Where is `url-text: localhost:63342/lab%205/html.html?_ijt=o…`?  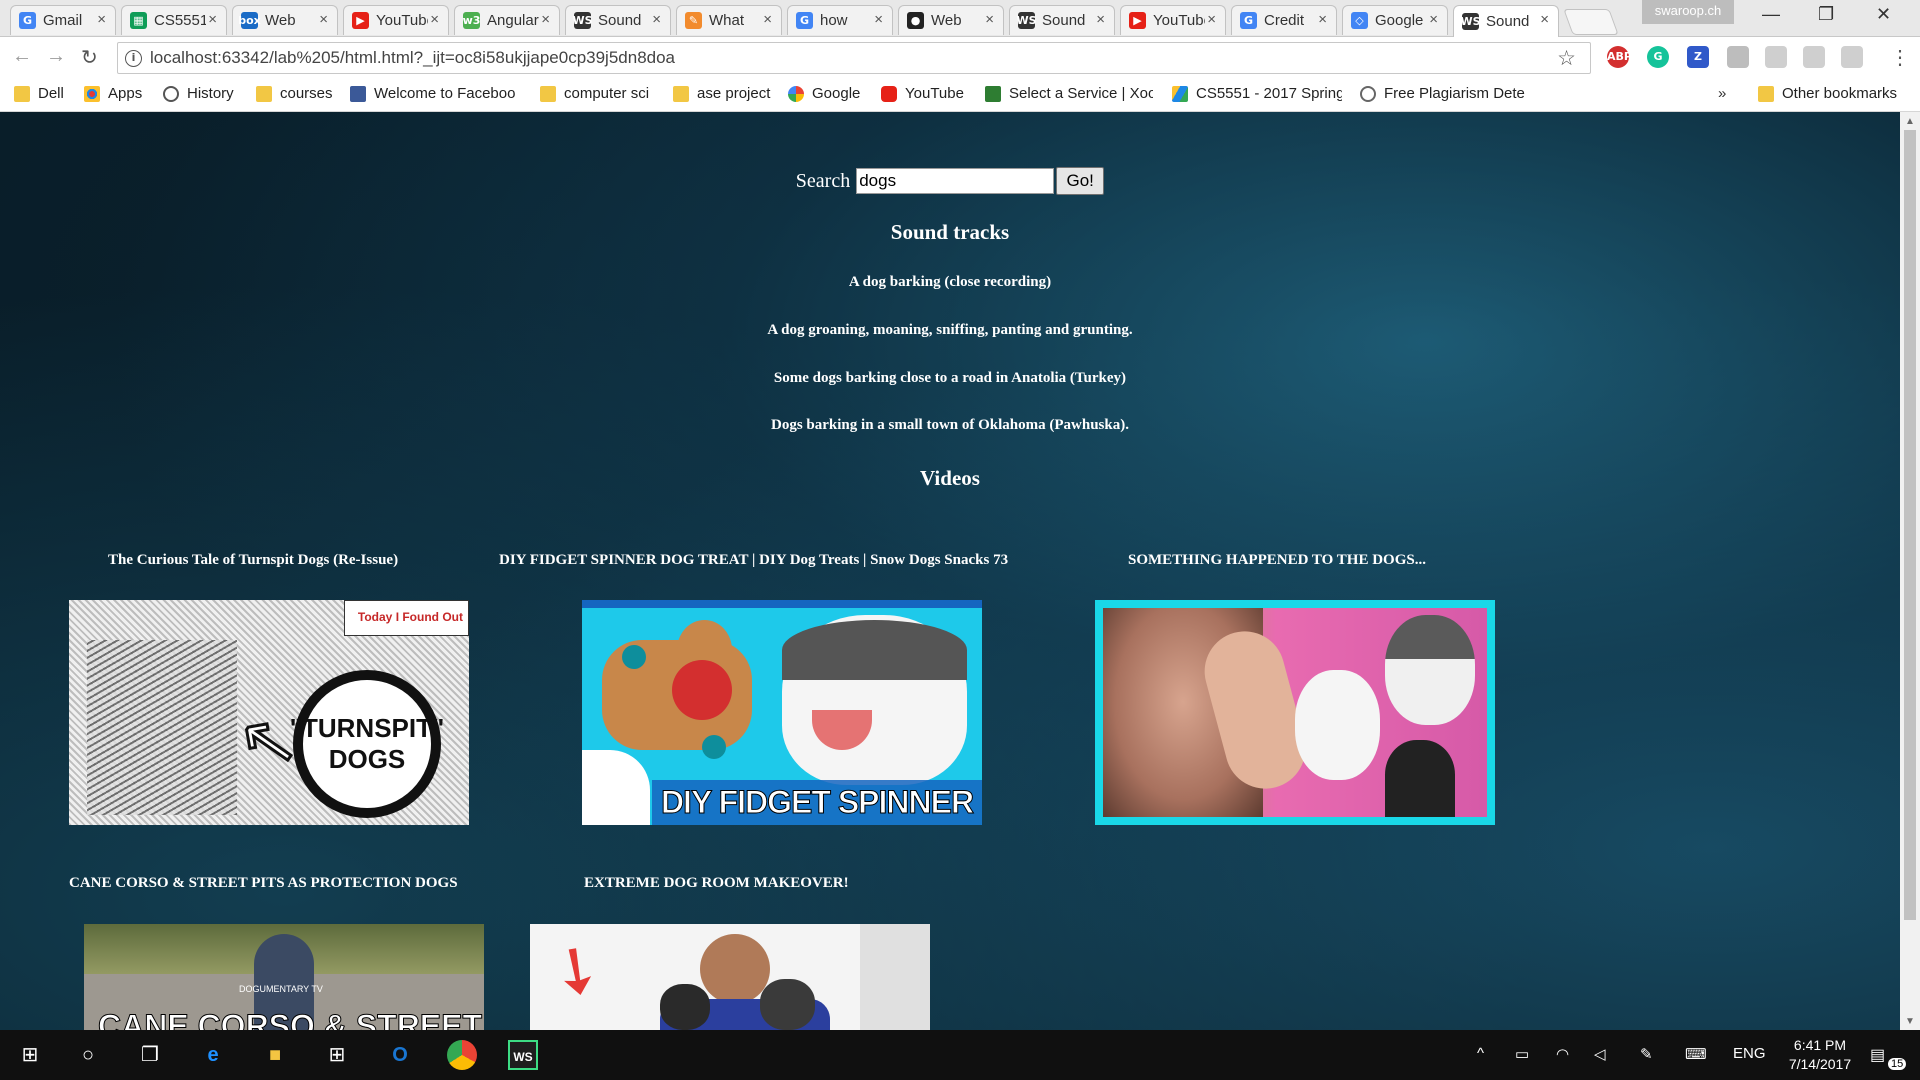 url-text: localhost:63342/lab%205/html.html?_ijt=o… is located at coordinates (412, 58).